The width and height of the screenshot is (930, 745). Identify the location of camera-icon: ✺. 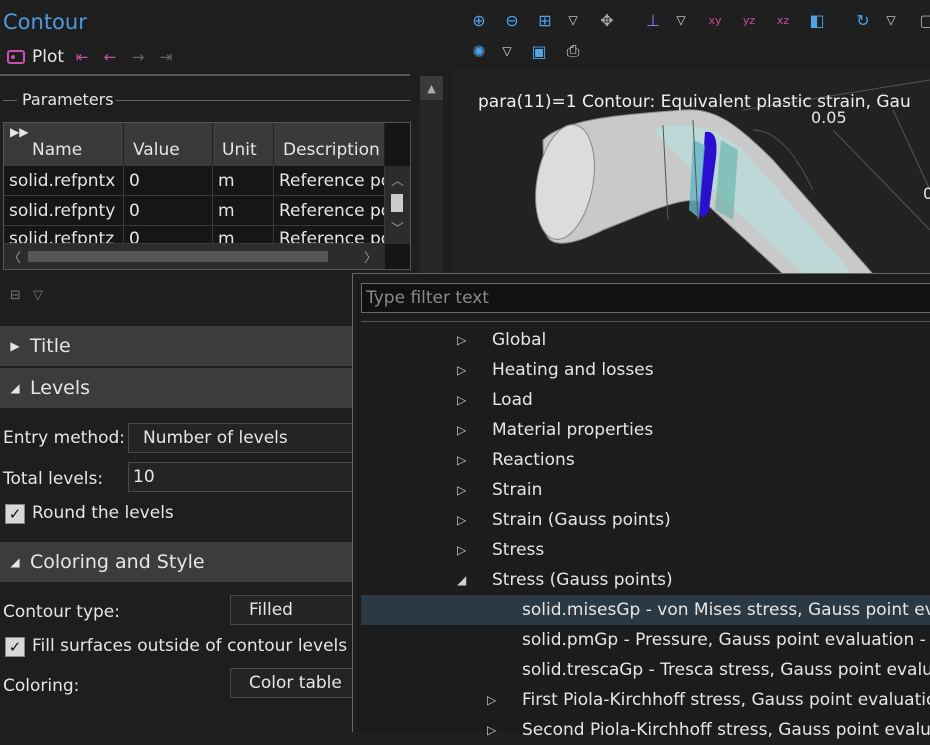
(479, 51).